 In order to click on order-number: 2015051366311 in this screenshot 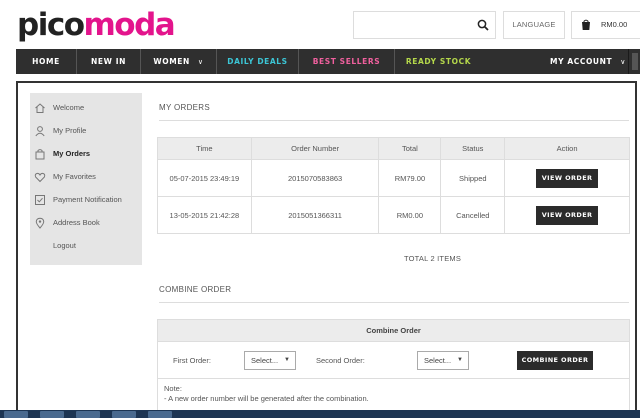, I will do `click(315, 215)`.